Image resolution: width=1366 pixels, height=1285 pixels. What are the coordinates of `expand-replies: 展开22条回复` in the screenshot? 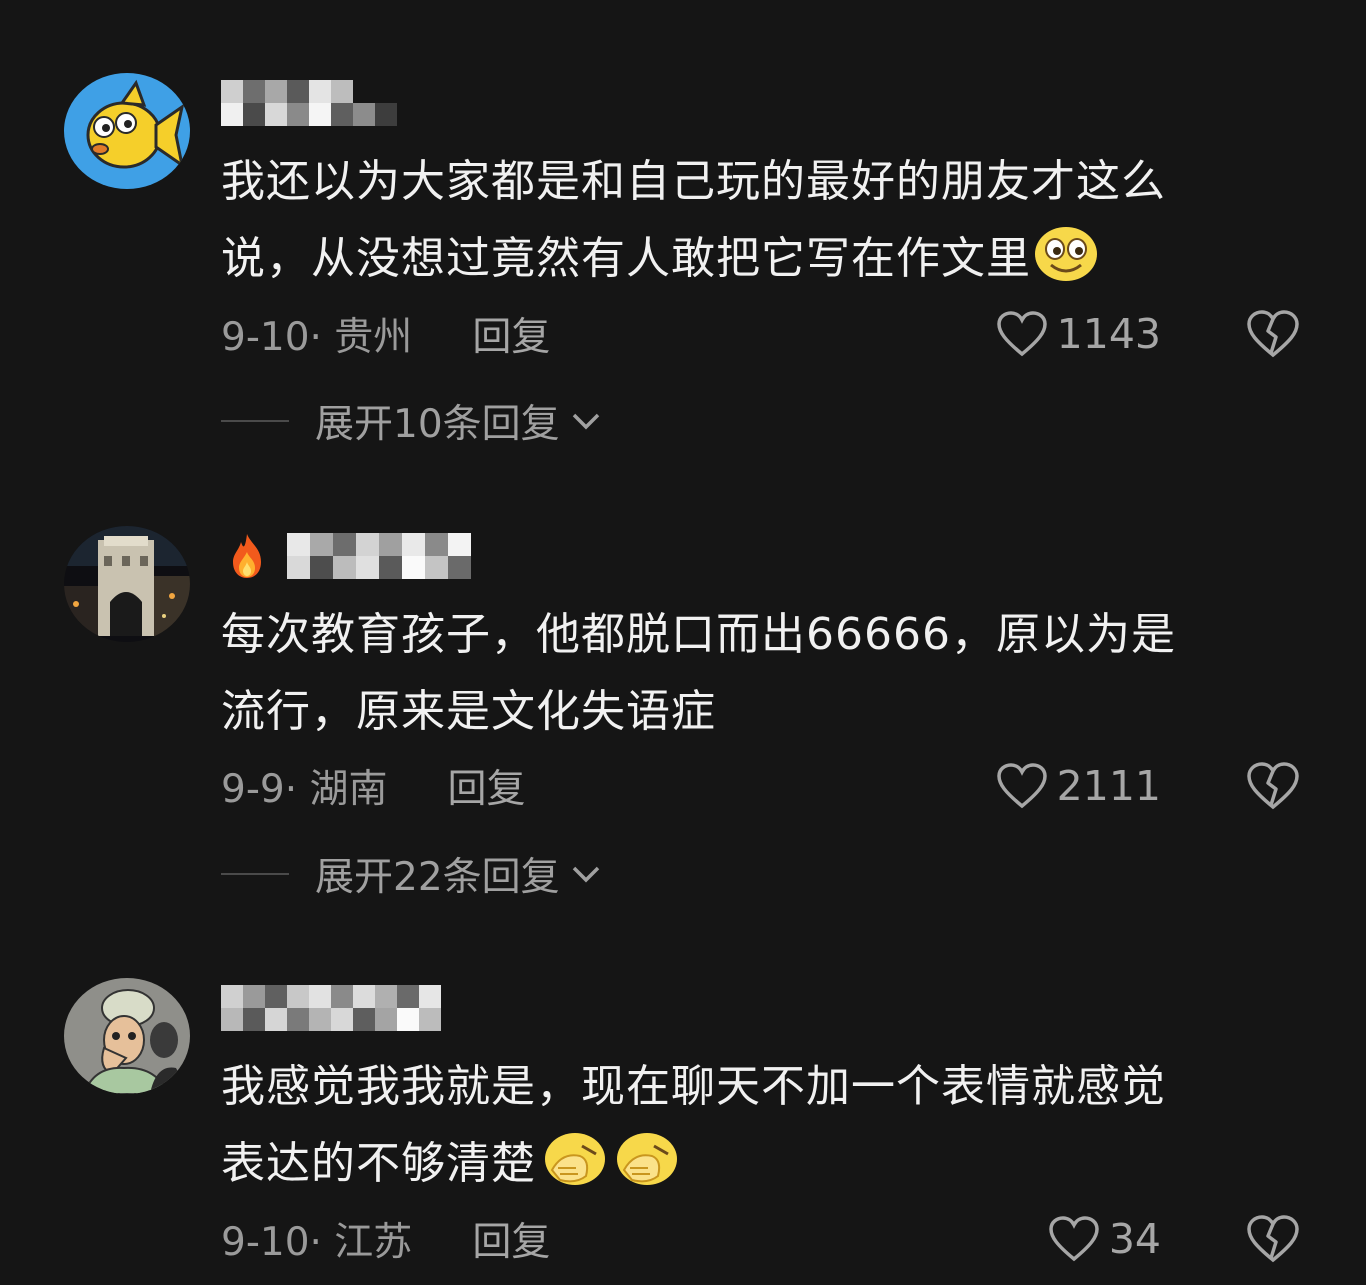 It's located at (412, 874).